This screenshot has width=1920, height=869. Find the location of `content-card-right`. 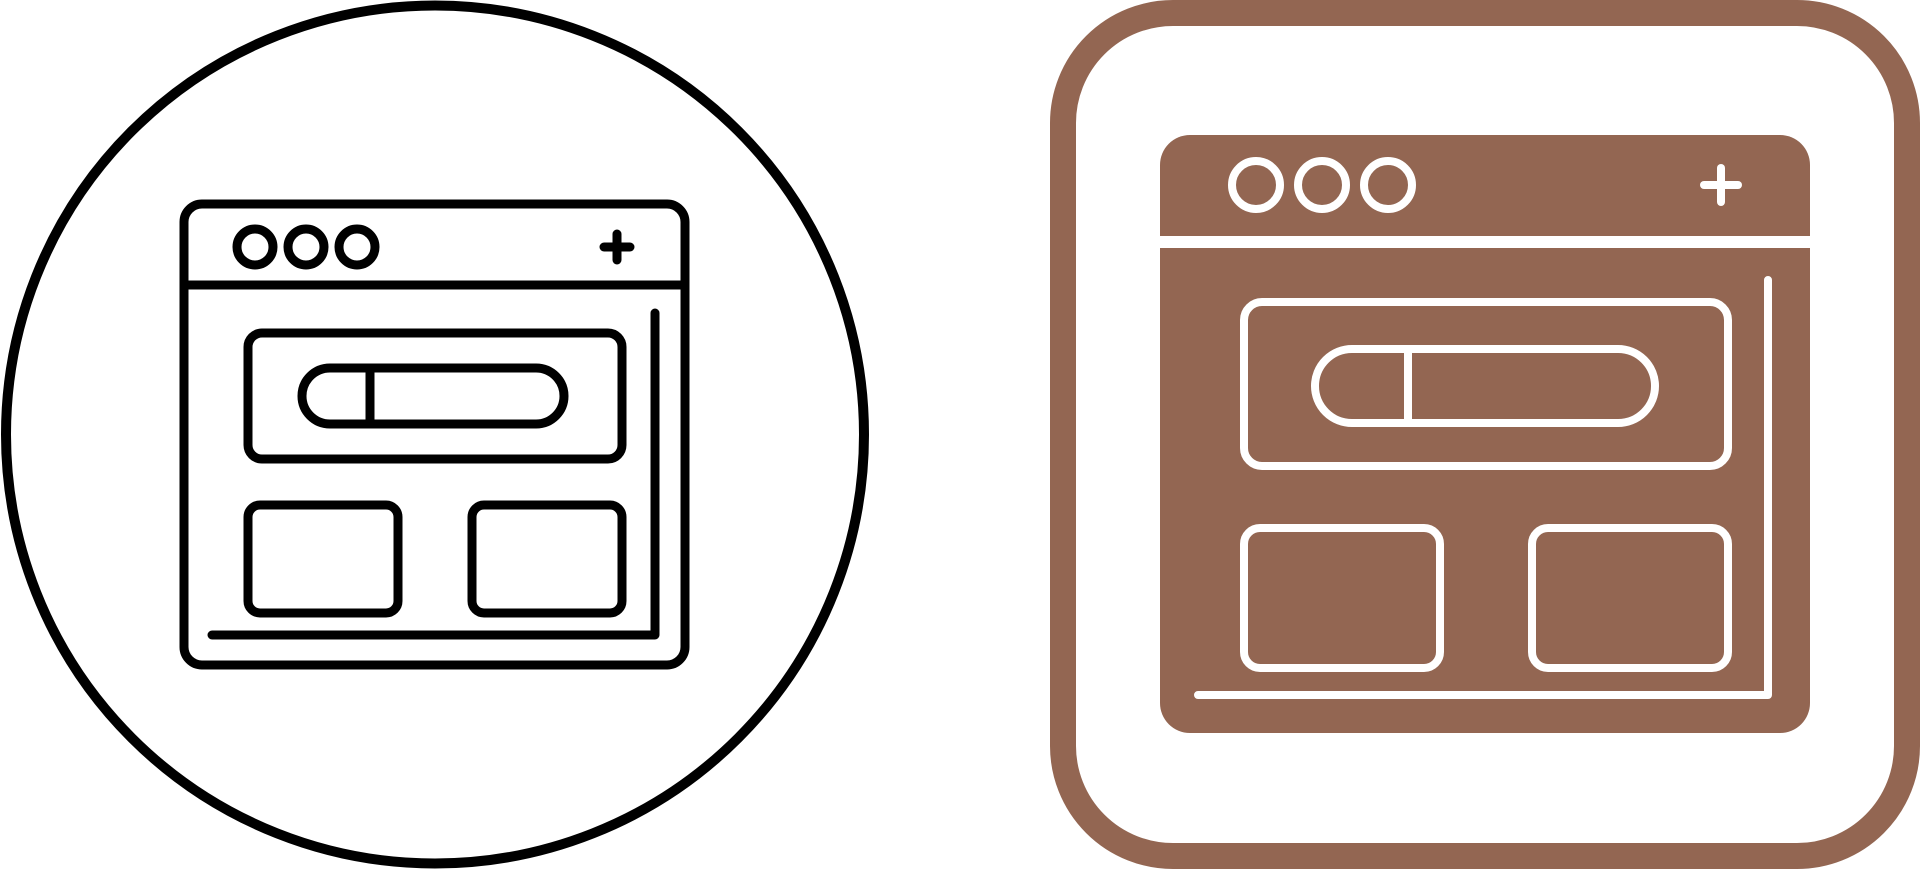

content-card-right is located at coordinates (547, 559).